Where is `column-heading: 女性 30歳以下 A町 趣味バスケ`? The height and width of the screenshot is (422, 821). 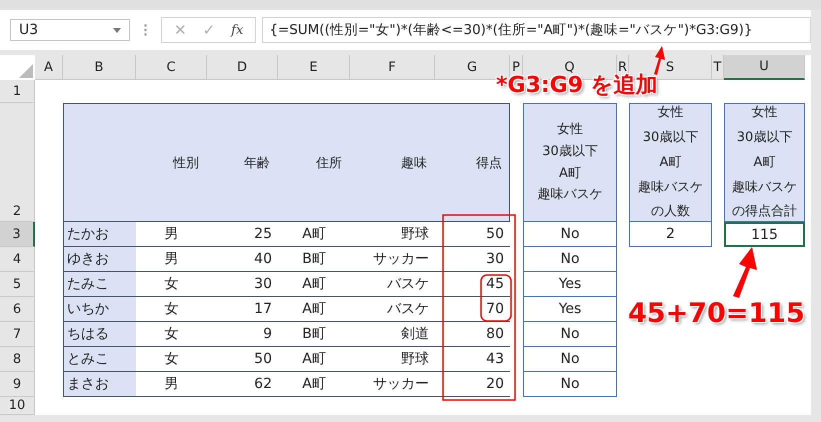
column-heading: 女性 30歳以下 A町 趣味バスケ is located at coordinates (570, 162).